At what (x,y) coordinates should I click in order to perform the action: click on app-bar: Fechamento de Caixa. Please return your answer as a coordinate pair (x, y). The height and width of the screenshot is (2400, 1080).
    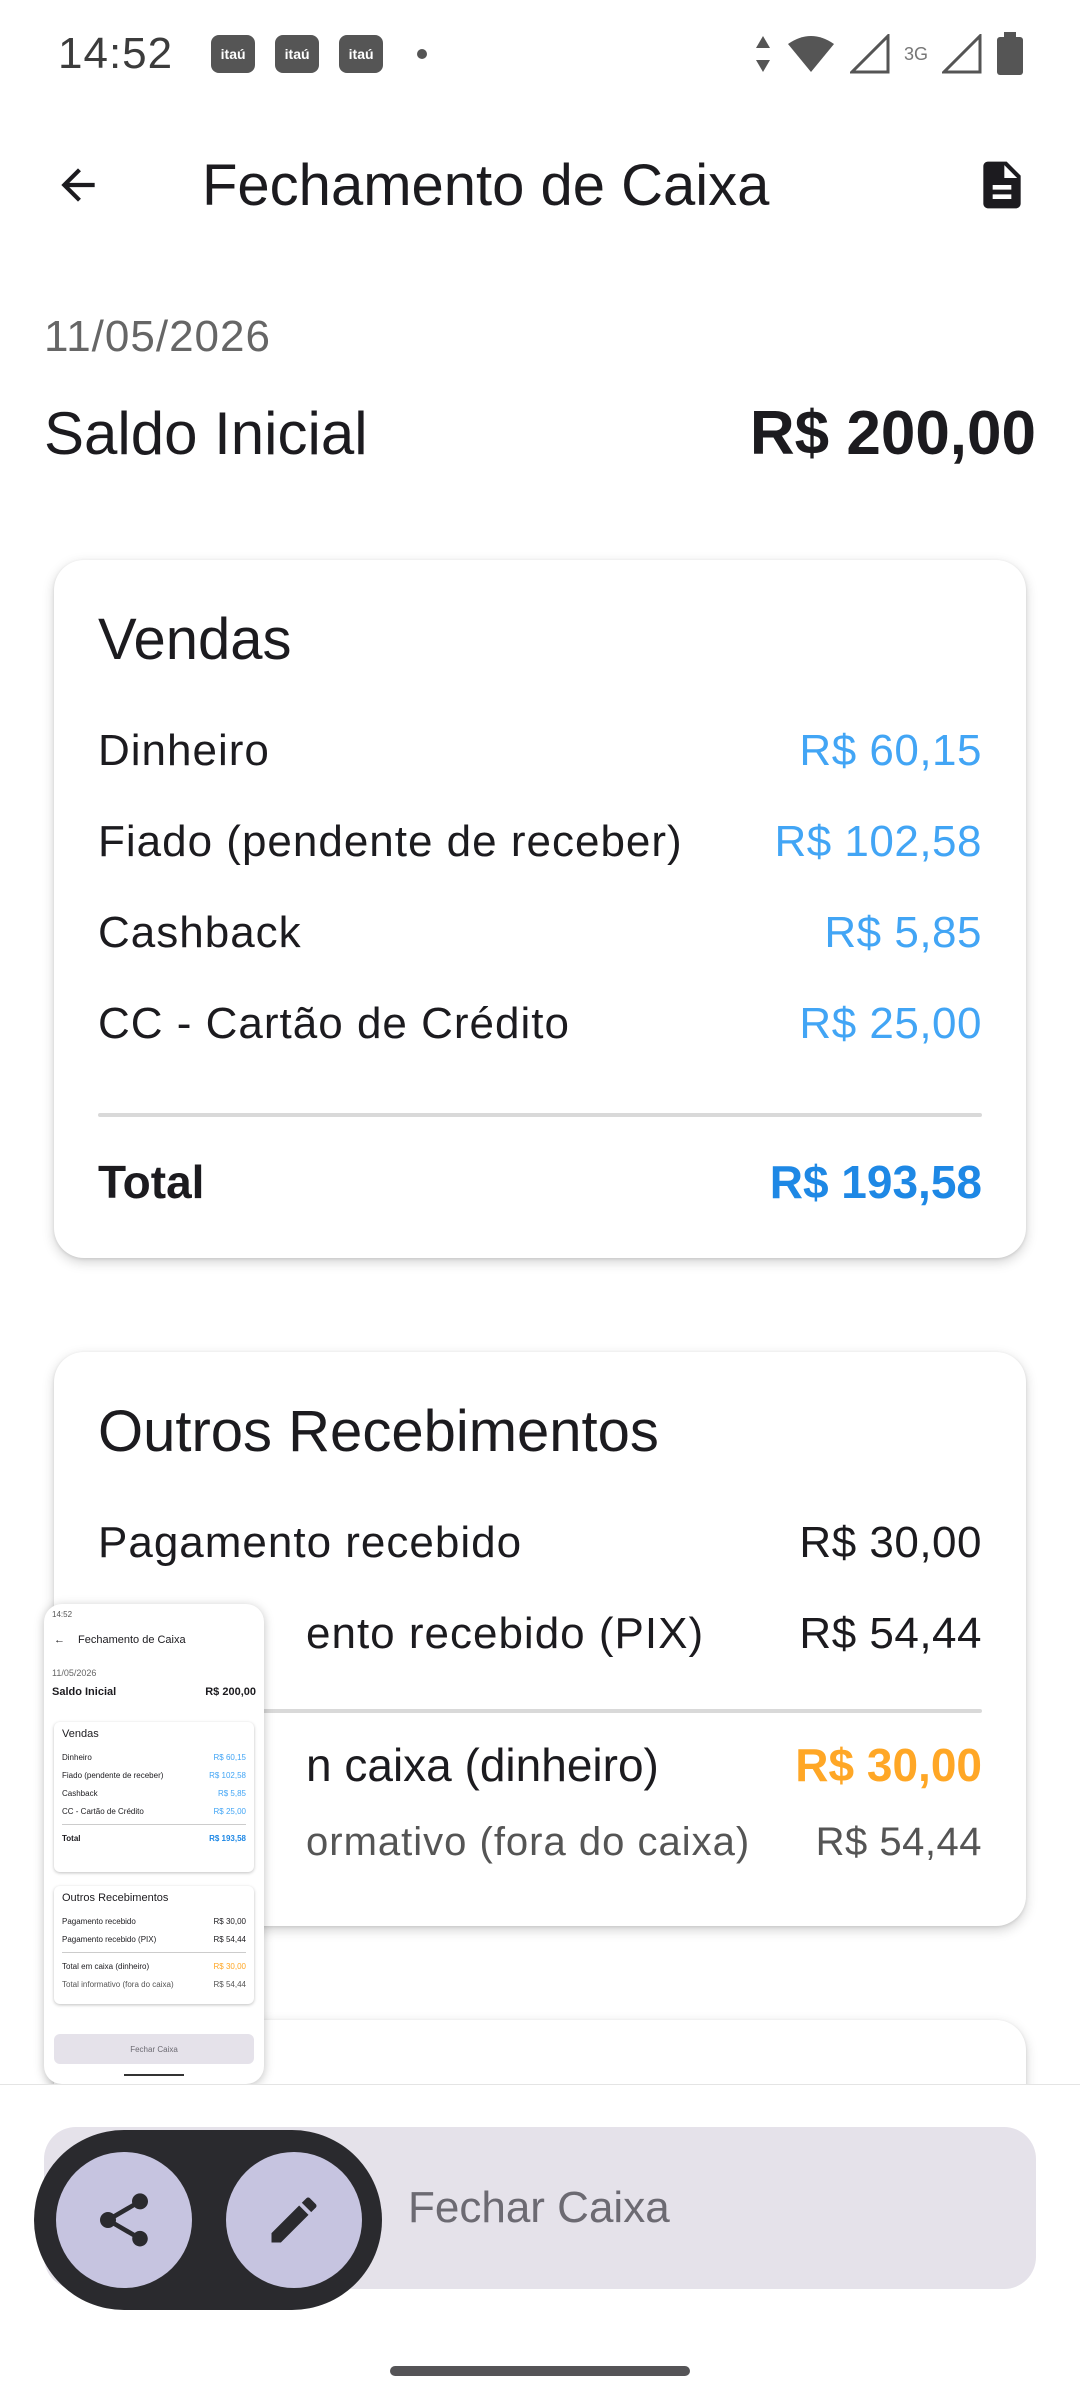
    Looking at the image, I should click on (540, 185).